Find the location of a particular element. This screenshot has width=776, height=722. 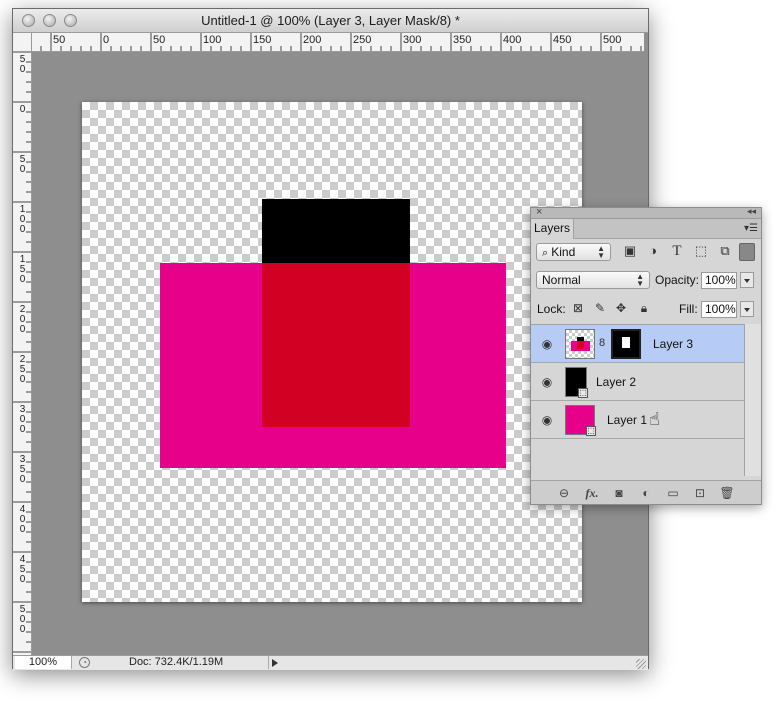

tab-layers: Layers is located at coordinates (552, 229).